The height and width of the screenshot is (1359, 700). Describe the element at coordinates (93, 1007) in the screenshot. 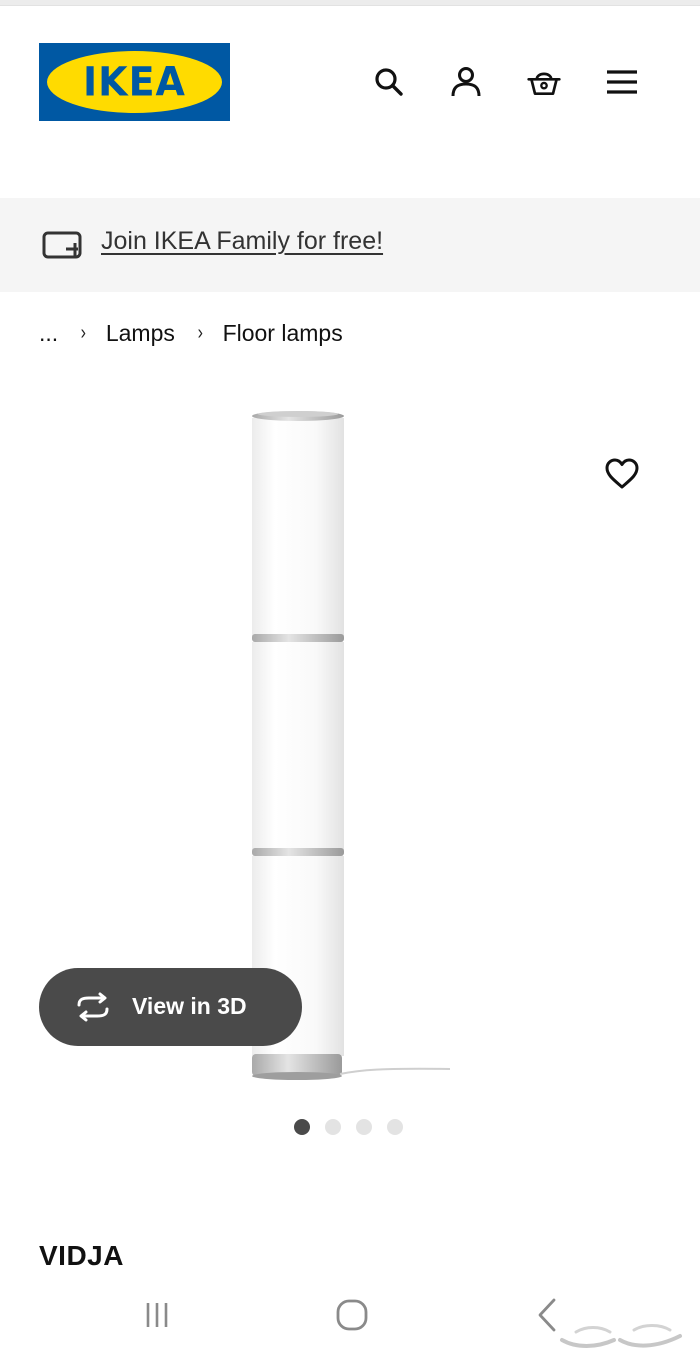

I see `rotate-arrows-icon` at that location.